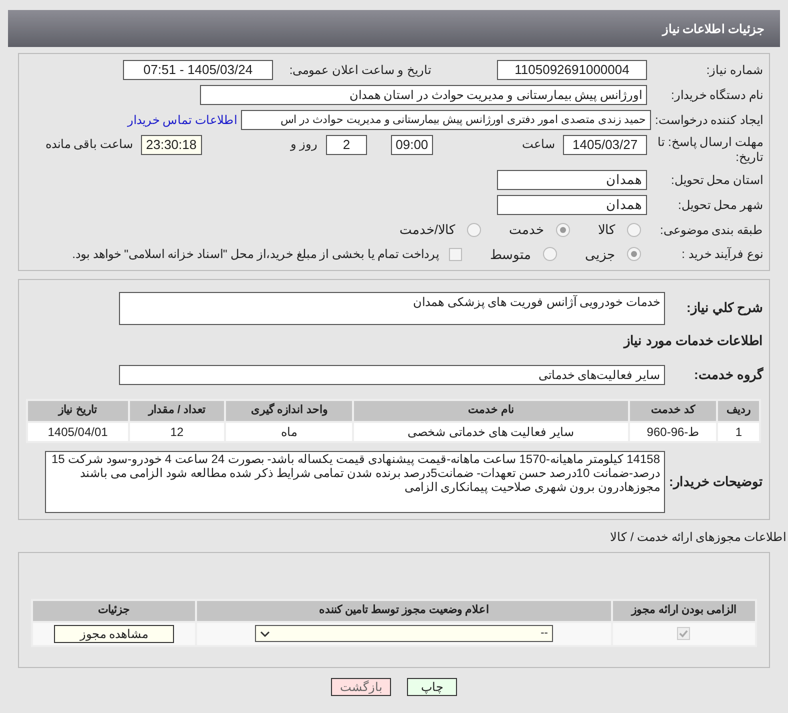 Image resolution: width=788 pixels, height=713 pixels. I want to click on table-cell: 1, so click(738, 432).